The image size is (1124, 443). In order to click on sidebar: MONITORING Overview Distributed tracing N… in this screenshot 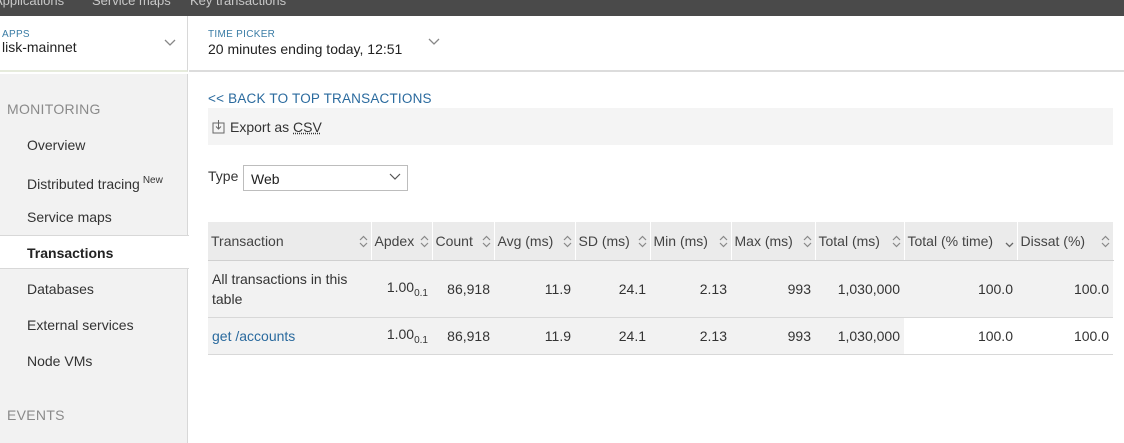, I will do `click(94, 258)`.